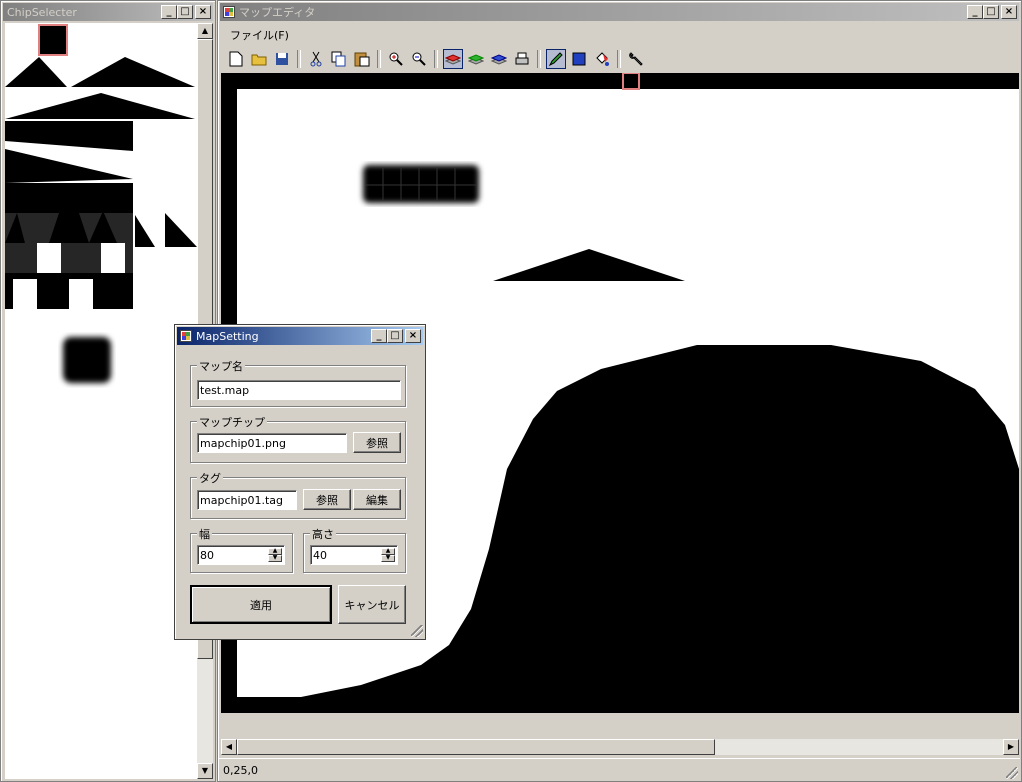 The image size is (1022, 782). I want to click on map-setting-titlebar: MapSetting _ □ ×, so click(300, 336).